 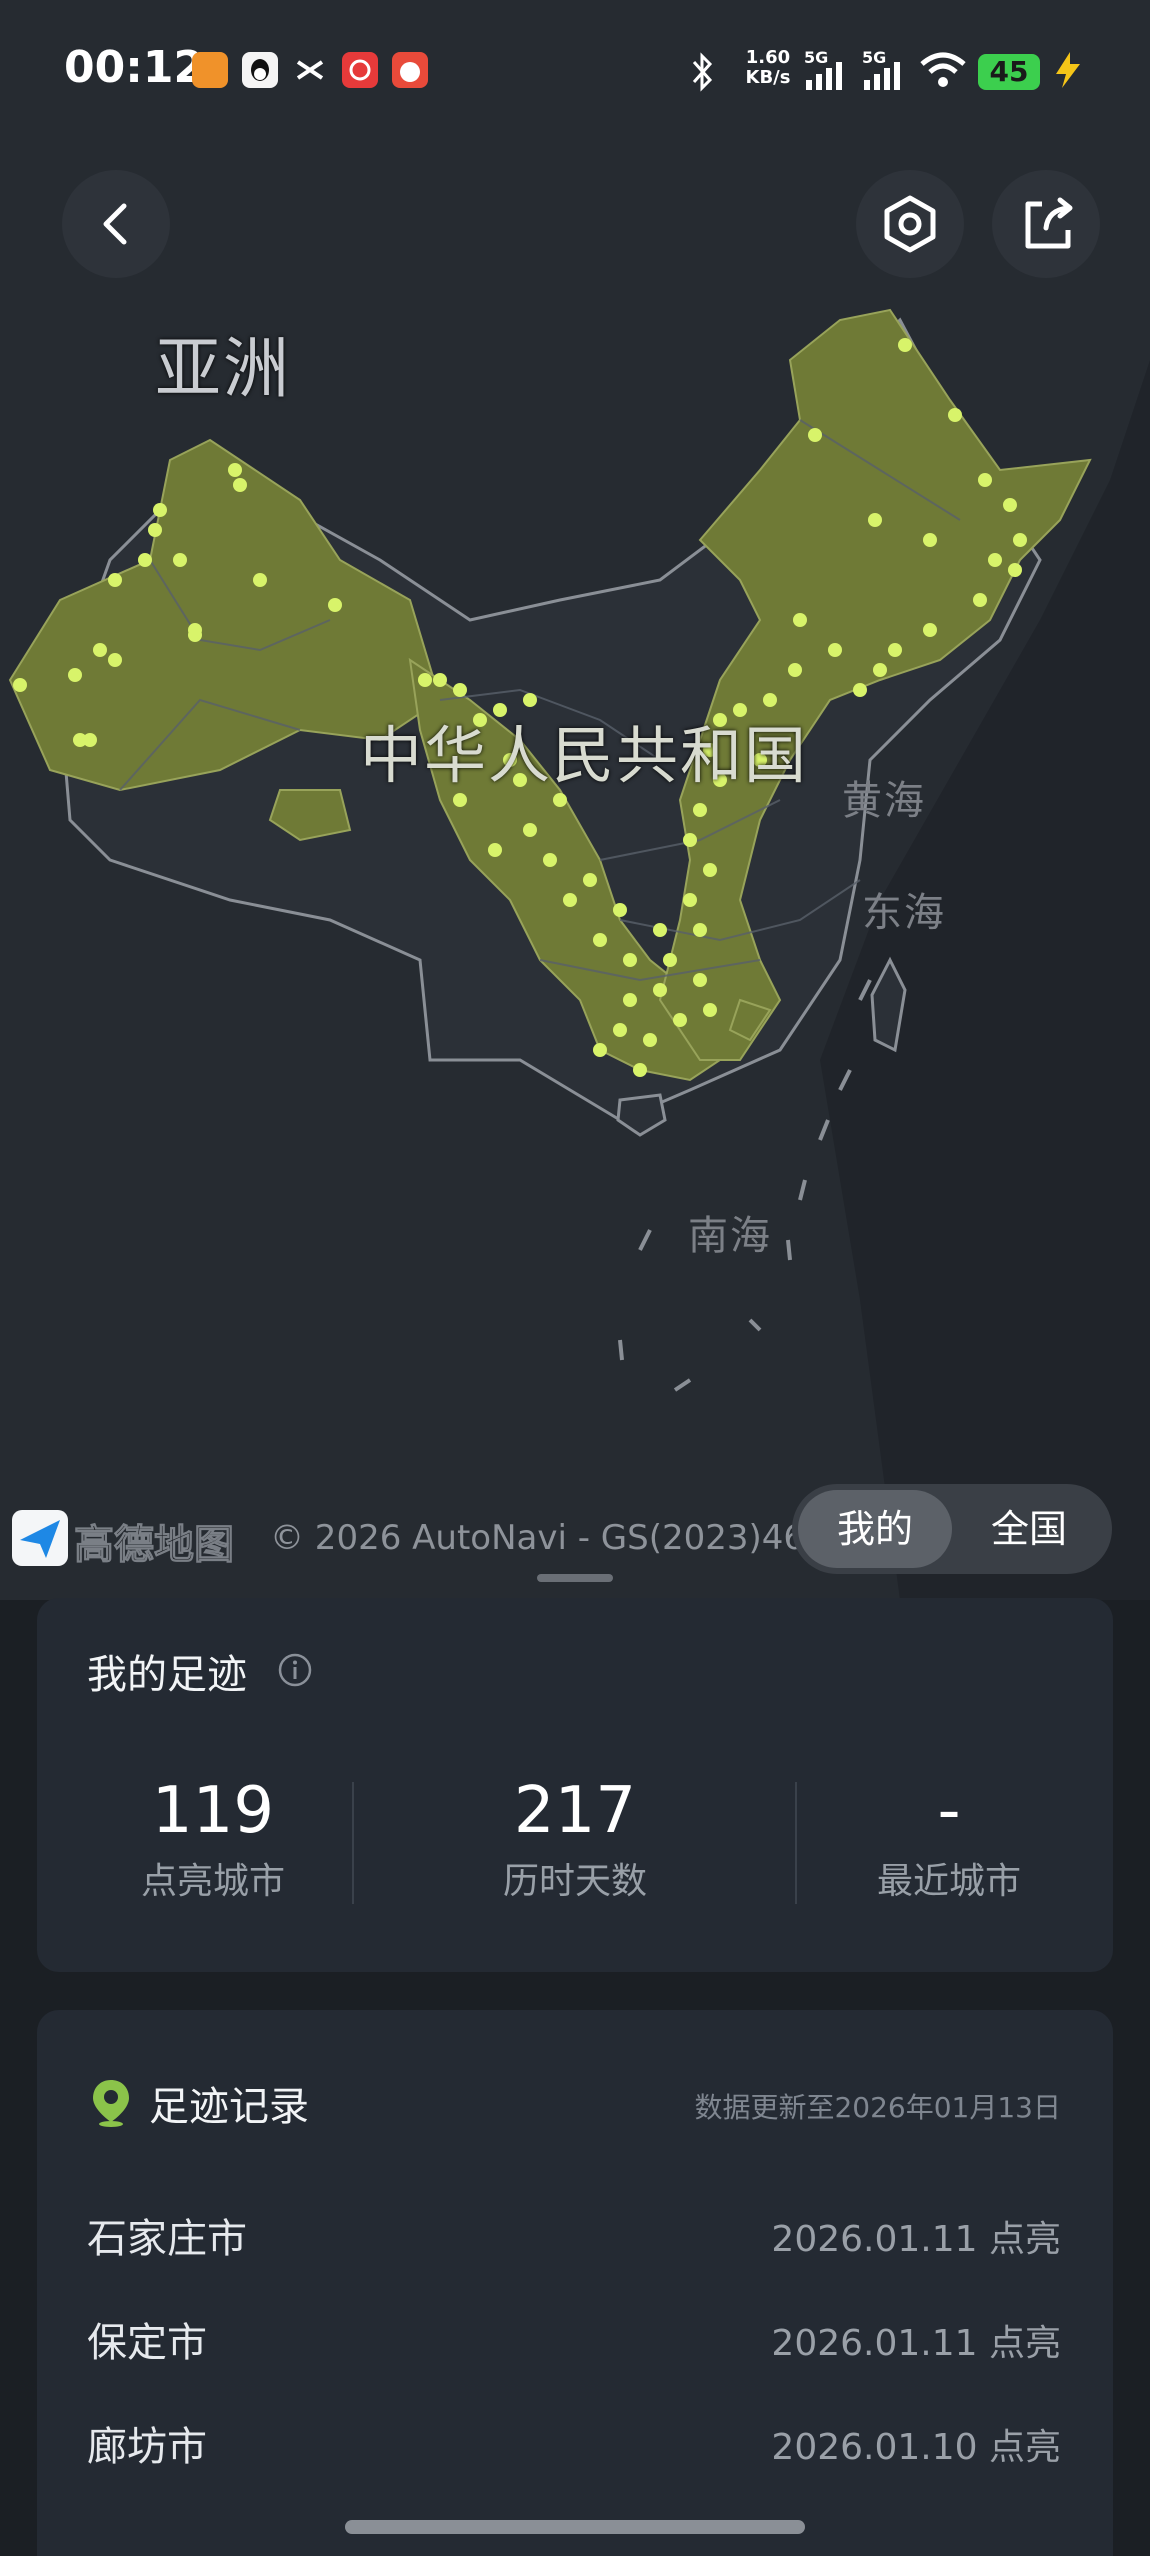 What do you see at coordinates (223, 368) in the screenshot?
I see `map-label-asia: 亚洲` at bounding box center [223, 368].